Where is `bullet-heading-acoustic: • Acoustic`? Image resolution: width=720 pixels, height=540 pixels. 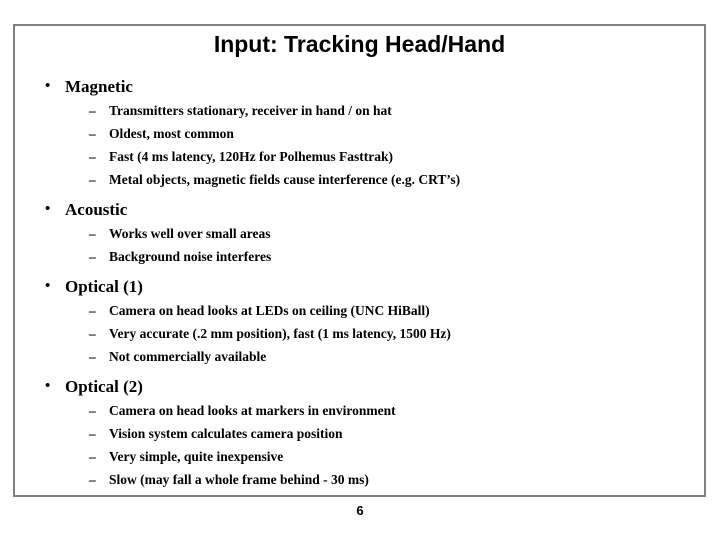 bullet-heading-acoustic: • Acoustic is located at coordinates (363, 209).